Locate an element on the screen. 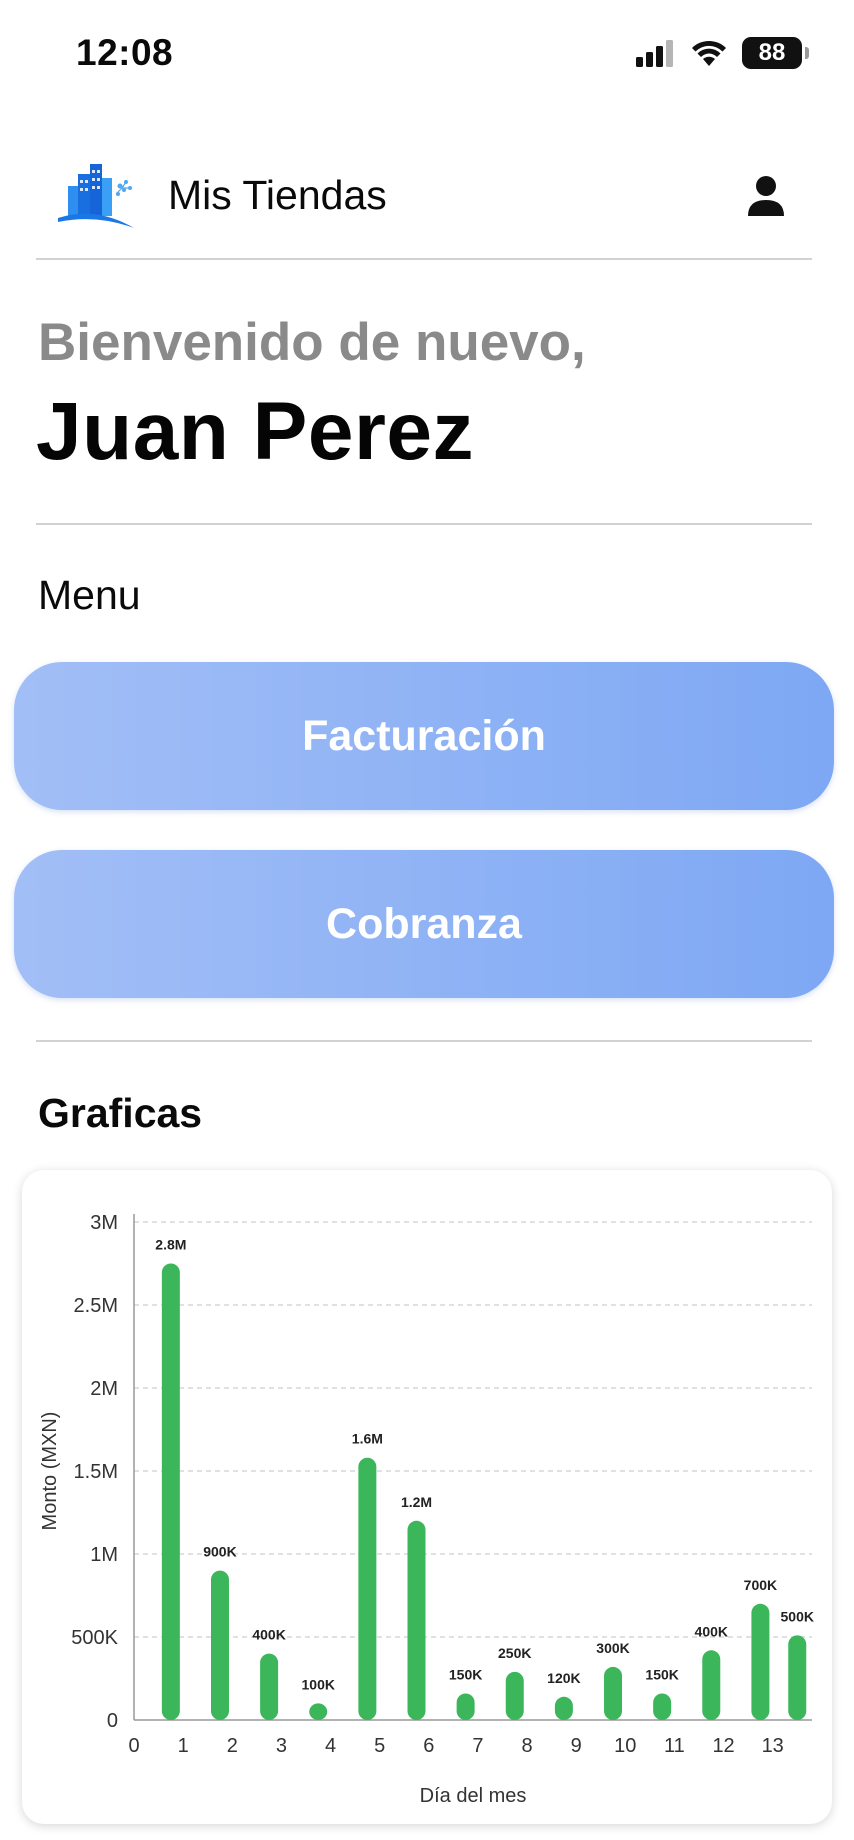 This screenshot has width=854, height=1840. y-tick-label: 2.5M is located at coordinates (96, 1306).